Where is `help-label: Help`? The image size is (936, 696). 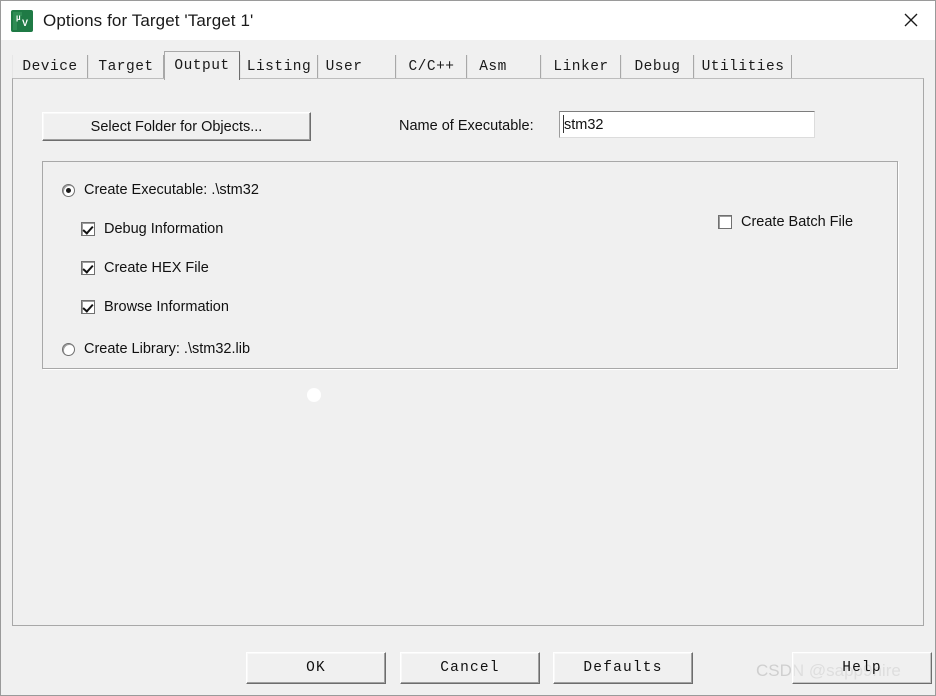 help-label: Help is located at coordinates (862, 668).